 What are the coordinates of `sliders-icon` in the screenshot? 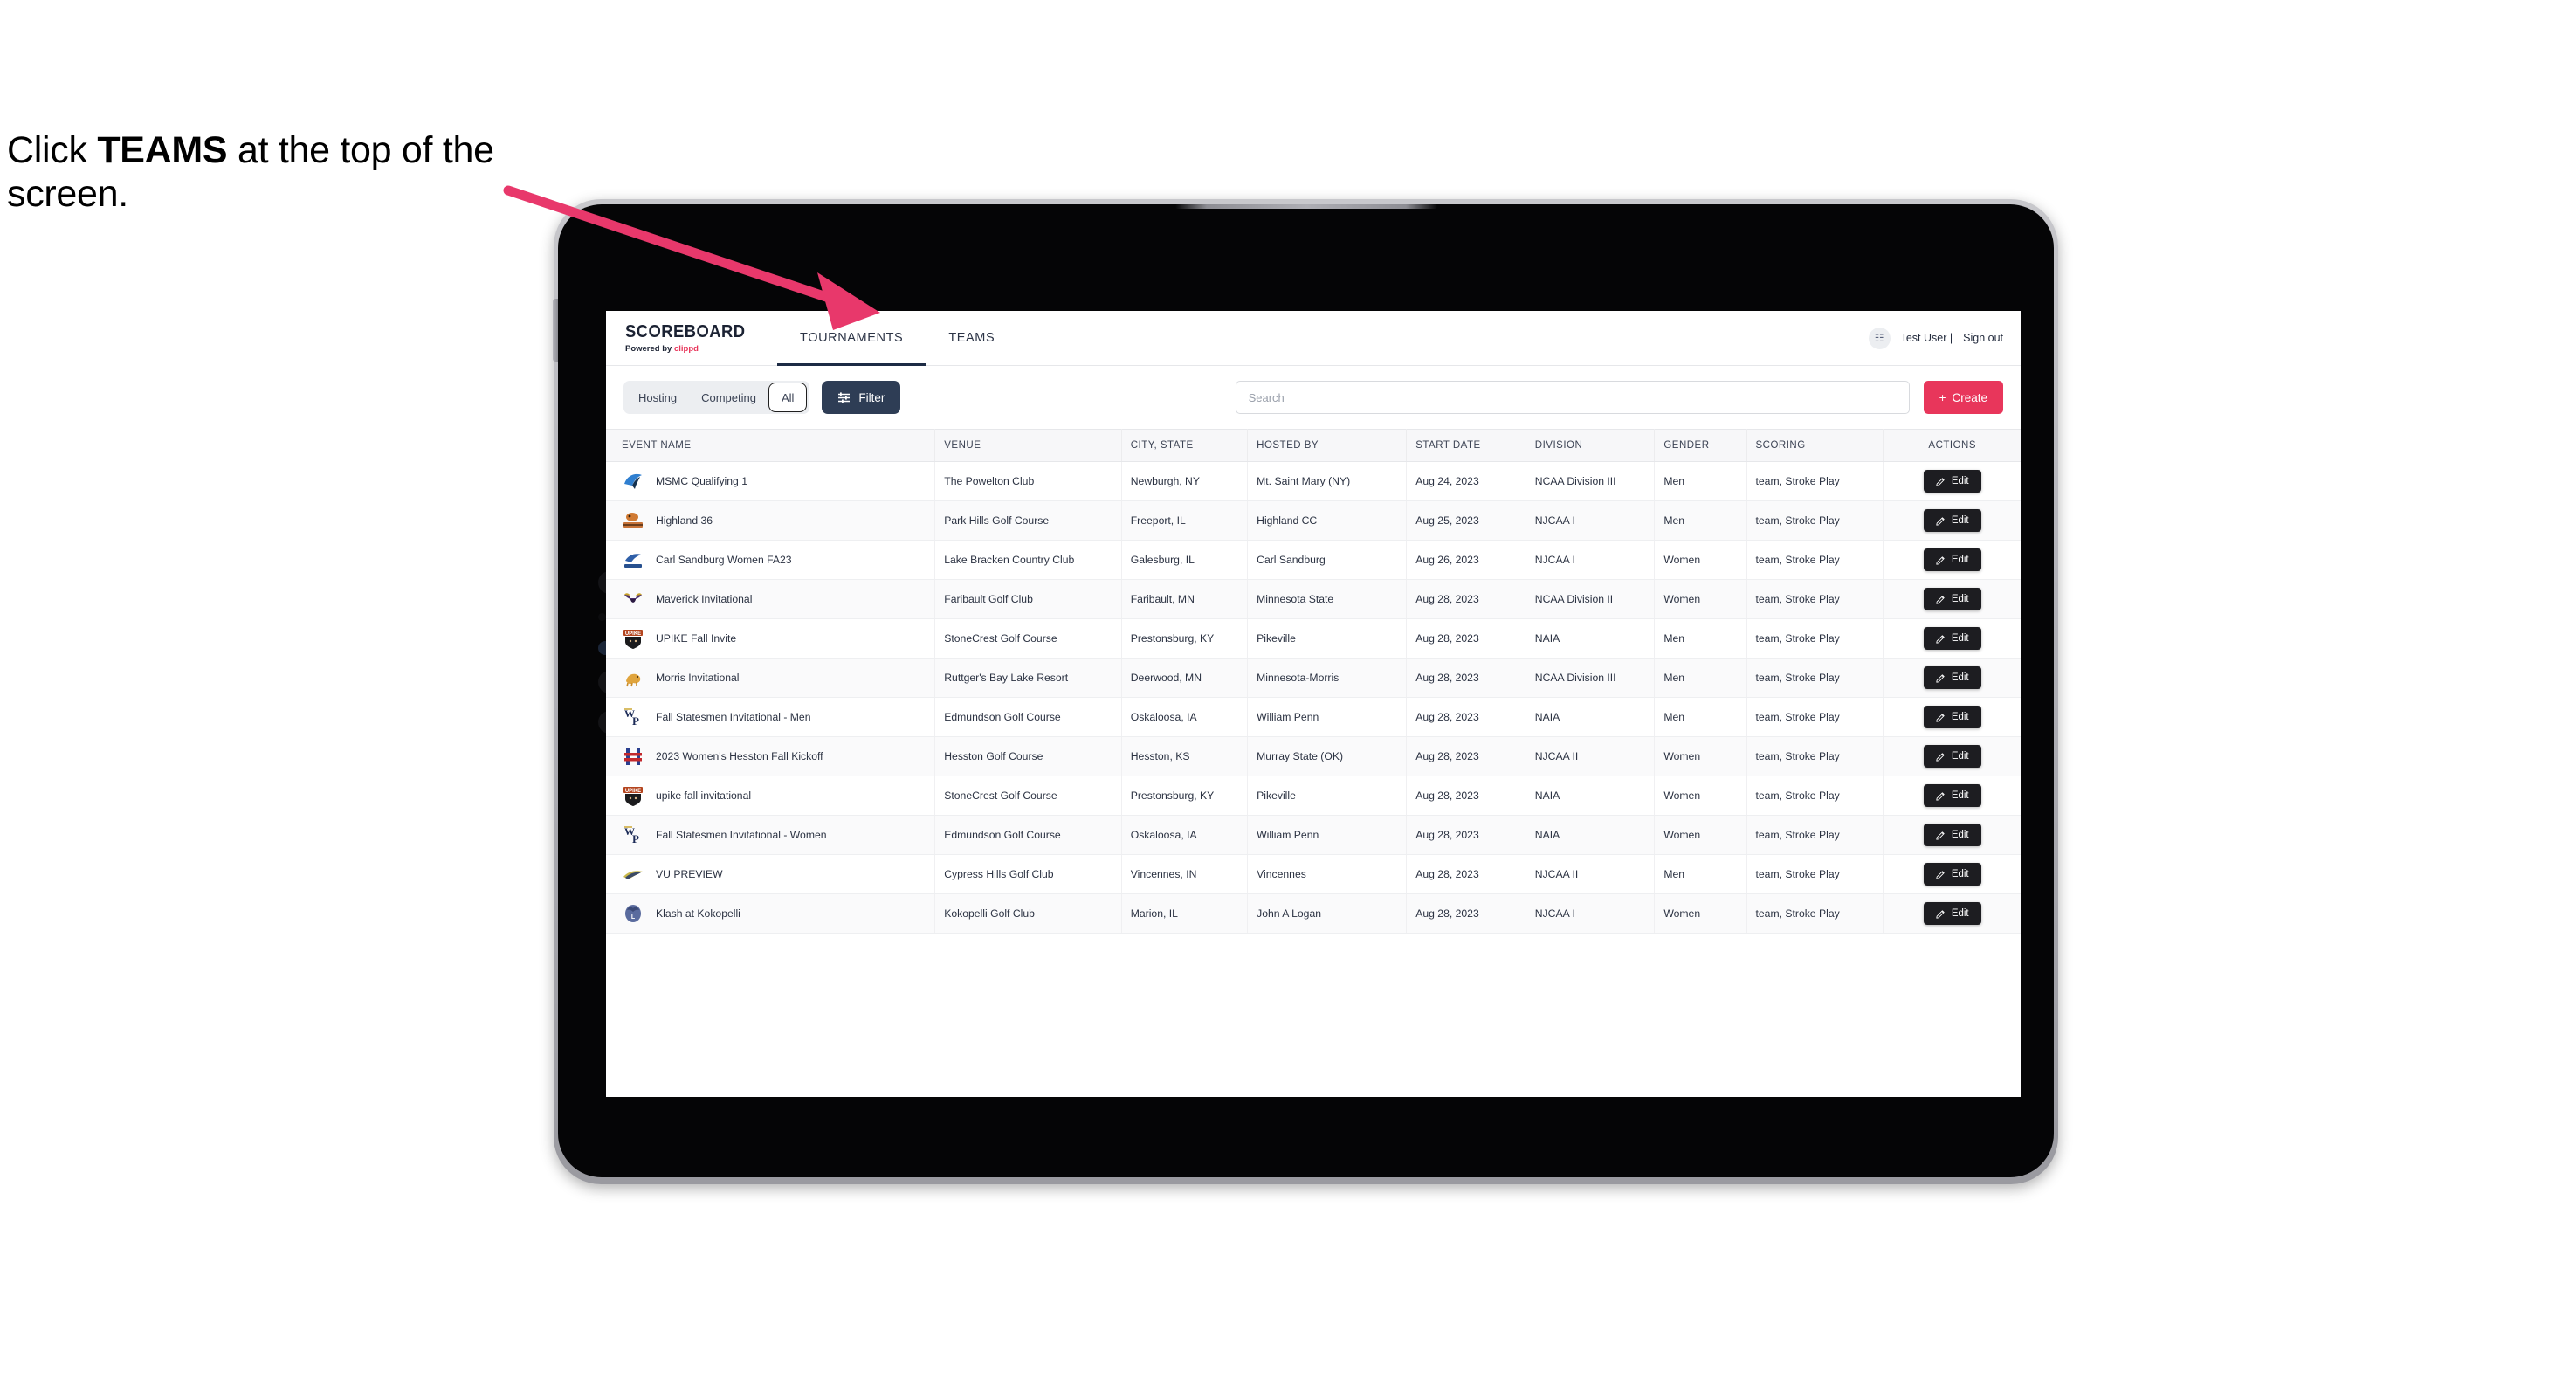 It's located at (844, 397).